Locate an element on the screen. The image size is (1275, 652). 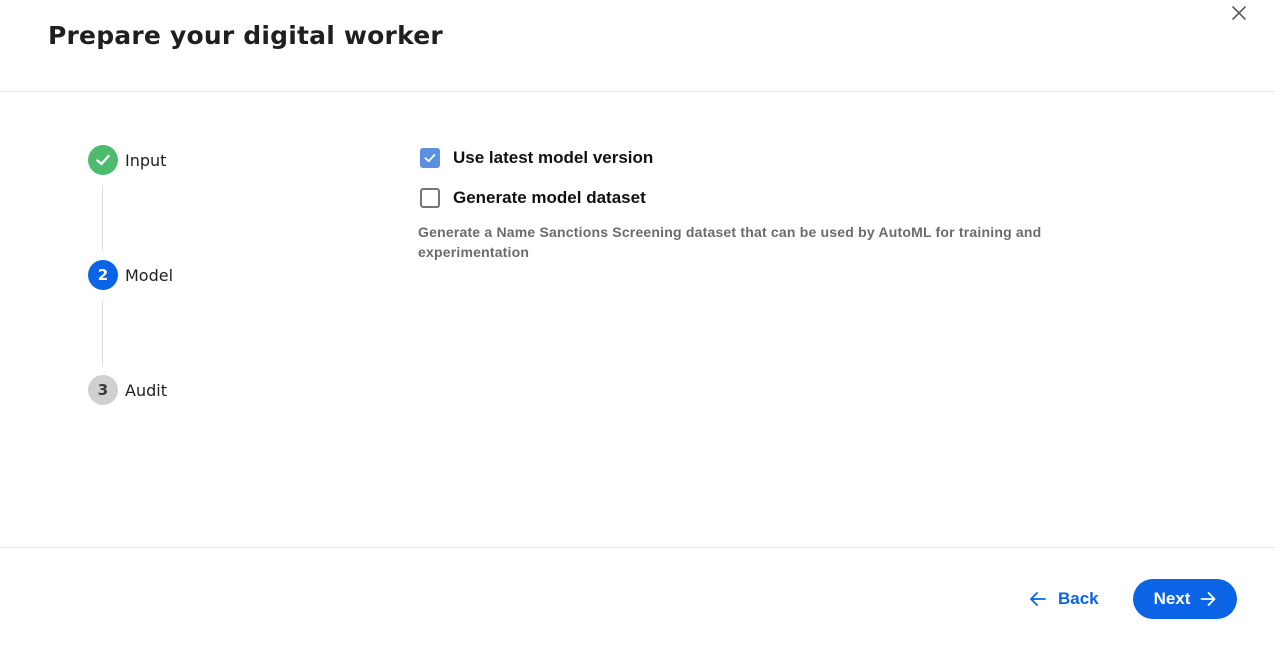
arrow-right-icon is located at coordinates (1208, 599).